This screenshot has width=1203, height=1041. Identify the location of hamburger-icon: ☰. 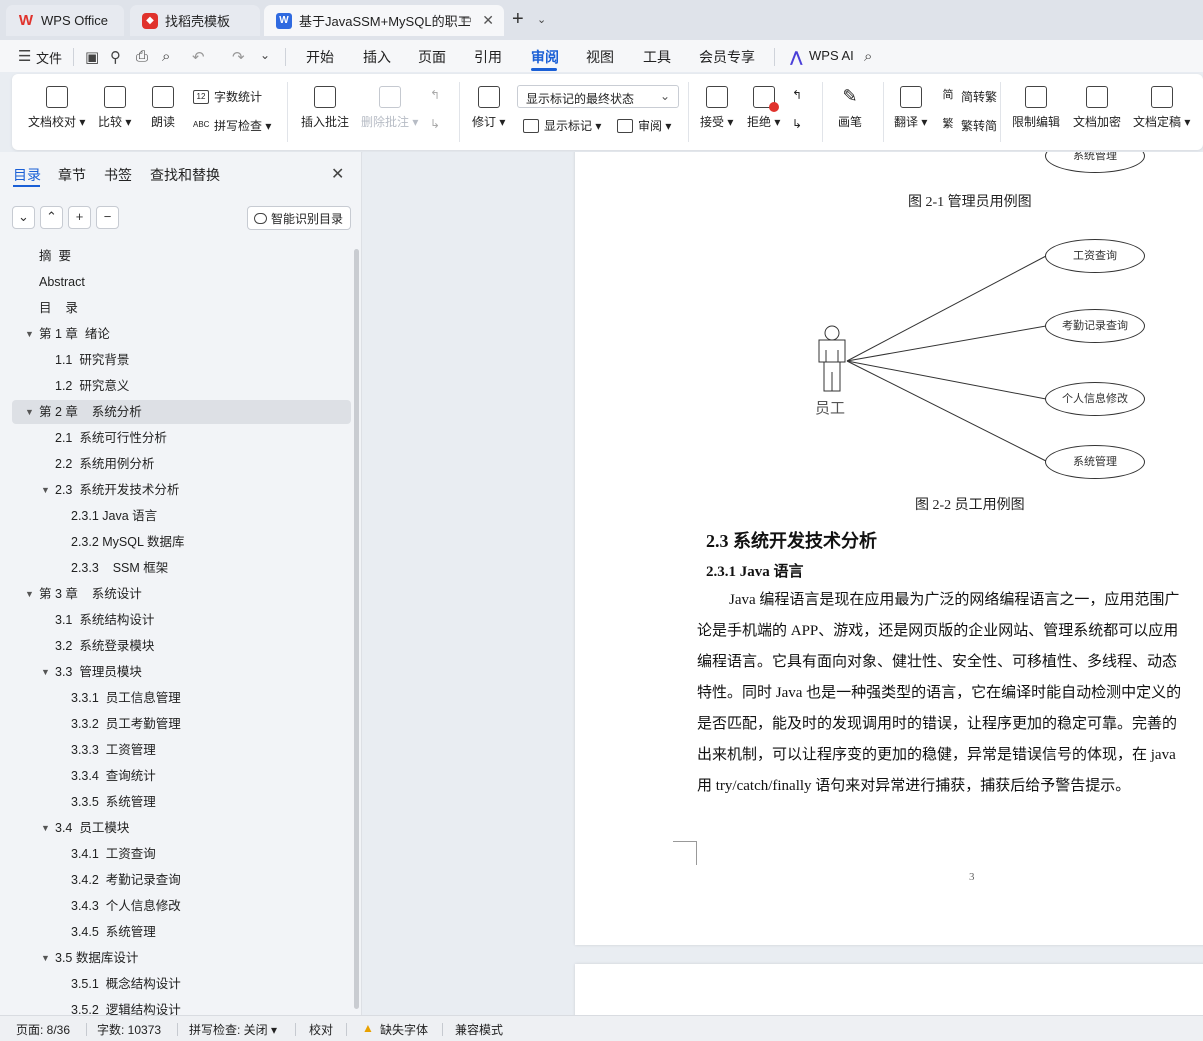
(24, 56).